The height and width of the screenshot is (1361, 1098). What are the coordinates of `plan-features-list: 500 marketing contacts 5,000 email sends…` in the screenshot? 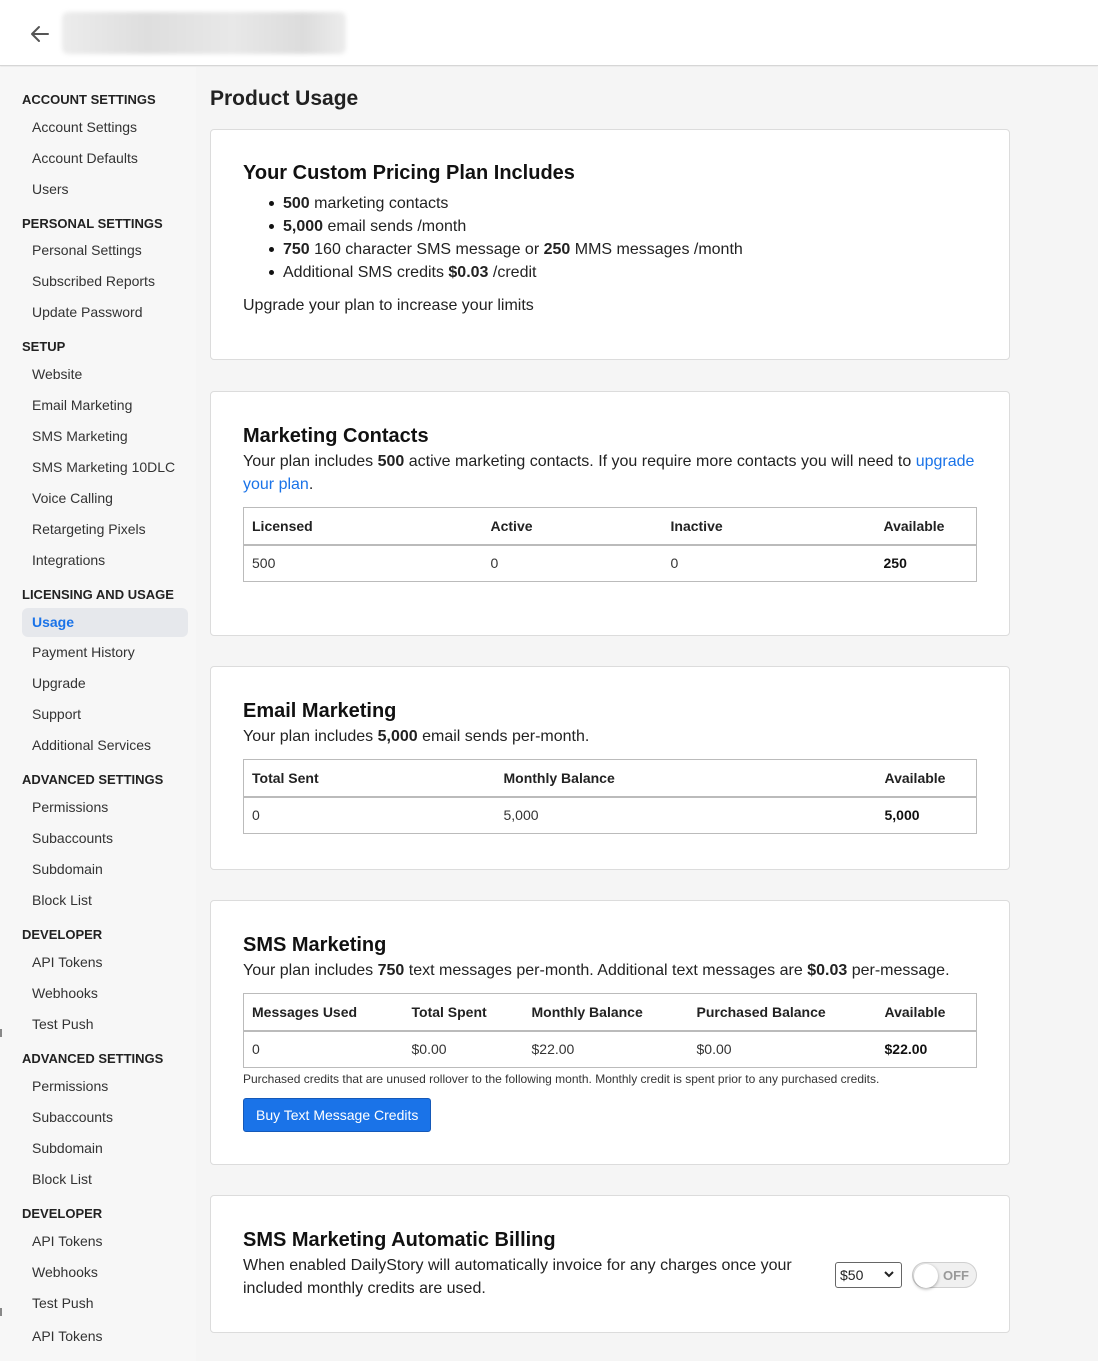 It's located at (493, 238).